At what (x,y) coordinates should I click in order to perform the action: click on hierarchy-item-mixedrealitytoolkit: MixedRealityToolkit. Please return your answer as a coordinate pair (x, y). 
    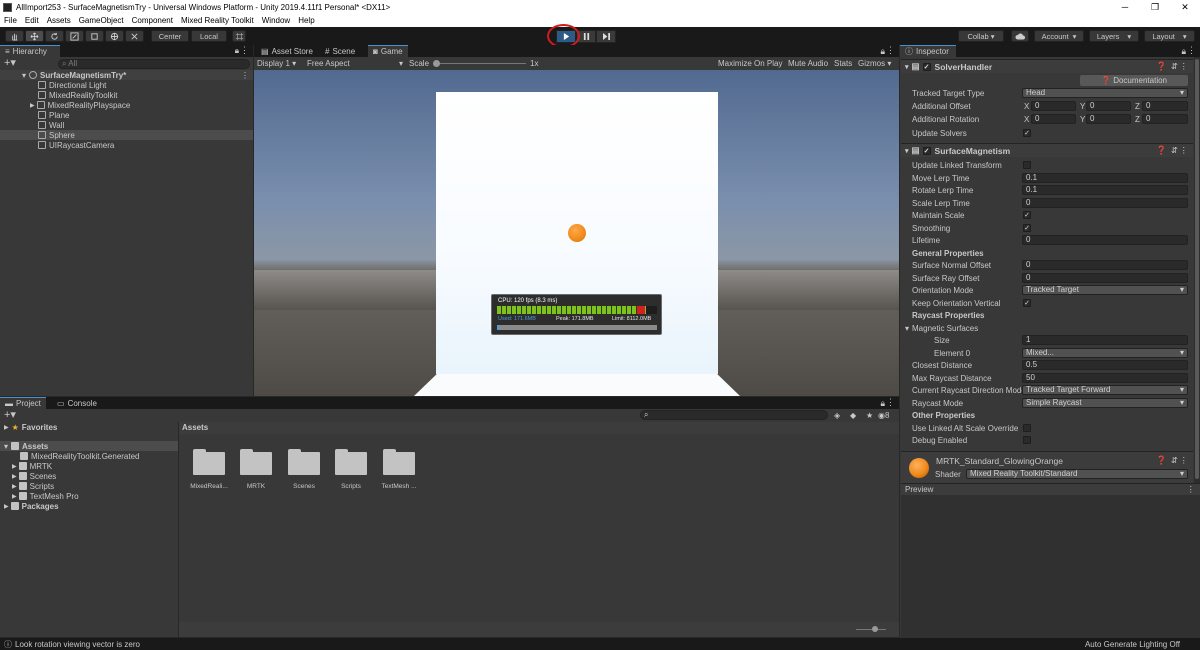
    Looking at the image, I should click on (77, 95).